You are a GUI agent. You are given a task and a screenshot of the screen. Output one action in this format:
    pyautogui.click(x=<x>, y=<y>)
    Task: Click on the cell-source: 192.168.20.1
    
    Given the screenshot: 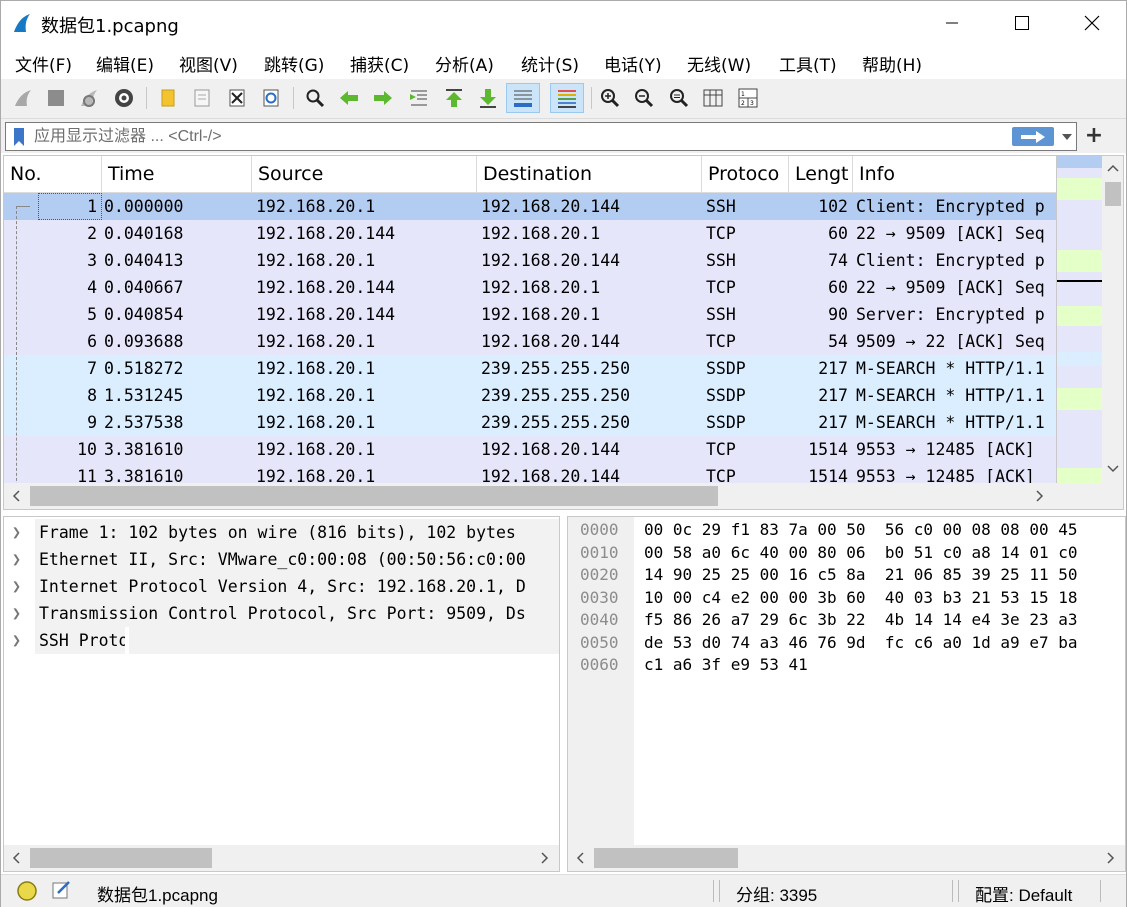 What is the action you would take?
    pyautogui.click(x=316, y=260)
    